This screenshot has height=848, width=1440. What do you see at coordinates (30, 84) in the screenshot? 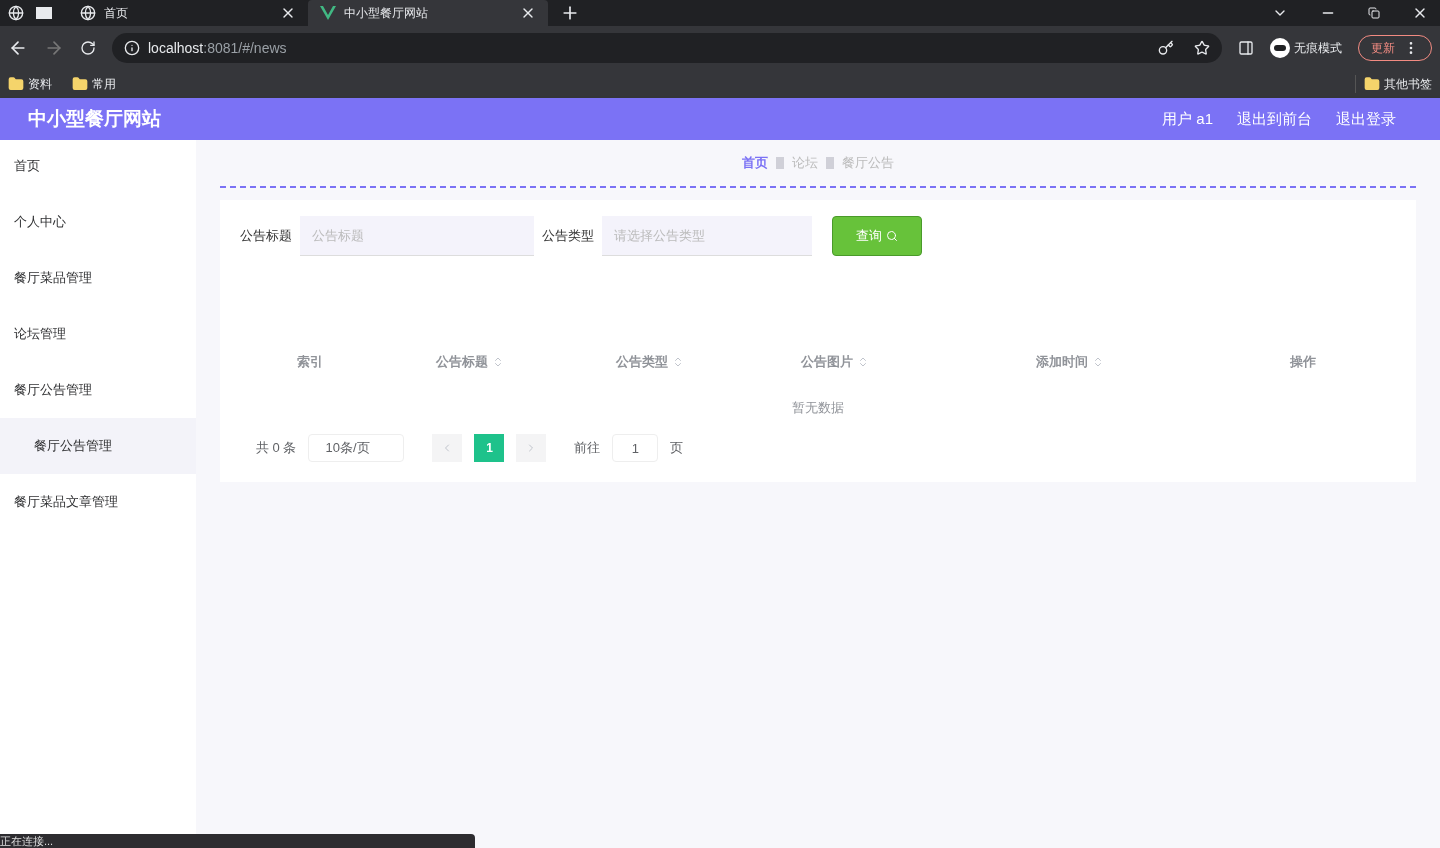
I see `bookmark-item: 资料` at bounding box center [30, 84].